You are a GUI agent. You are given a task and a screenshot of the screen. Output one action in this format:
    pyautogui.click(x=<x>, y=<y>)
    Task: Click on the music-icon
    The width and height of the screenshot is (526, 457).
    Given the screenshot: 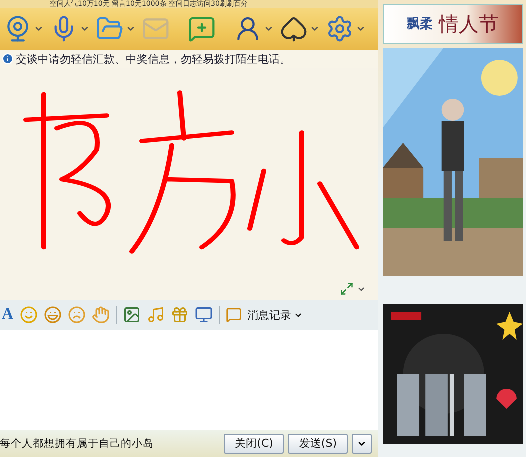 What is the action you would take?
    pyautogui.click(x=155, y=315)
    